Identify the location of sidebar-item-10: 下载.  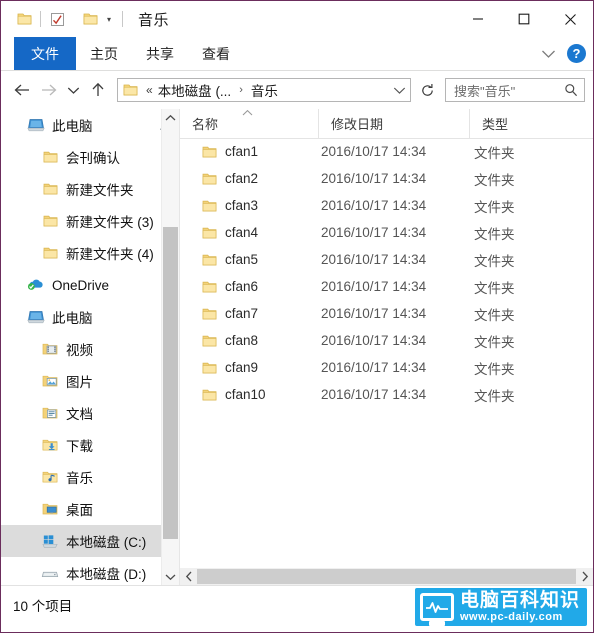
(90, 445).